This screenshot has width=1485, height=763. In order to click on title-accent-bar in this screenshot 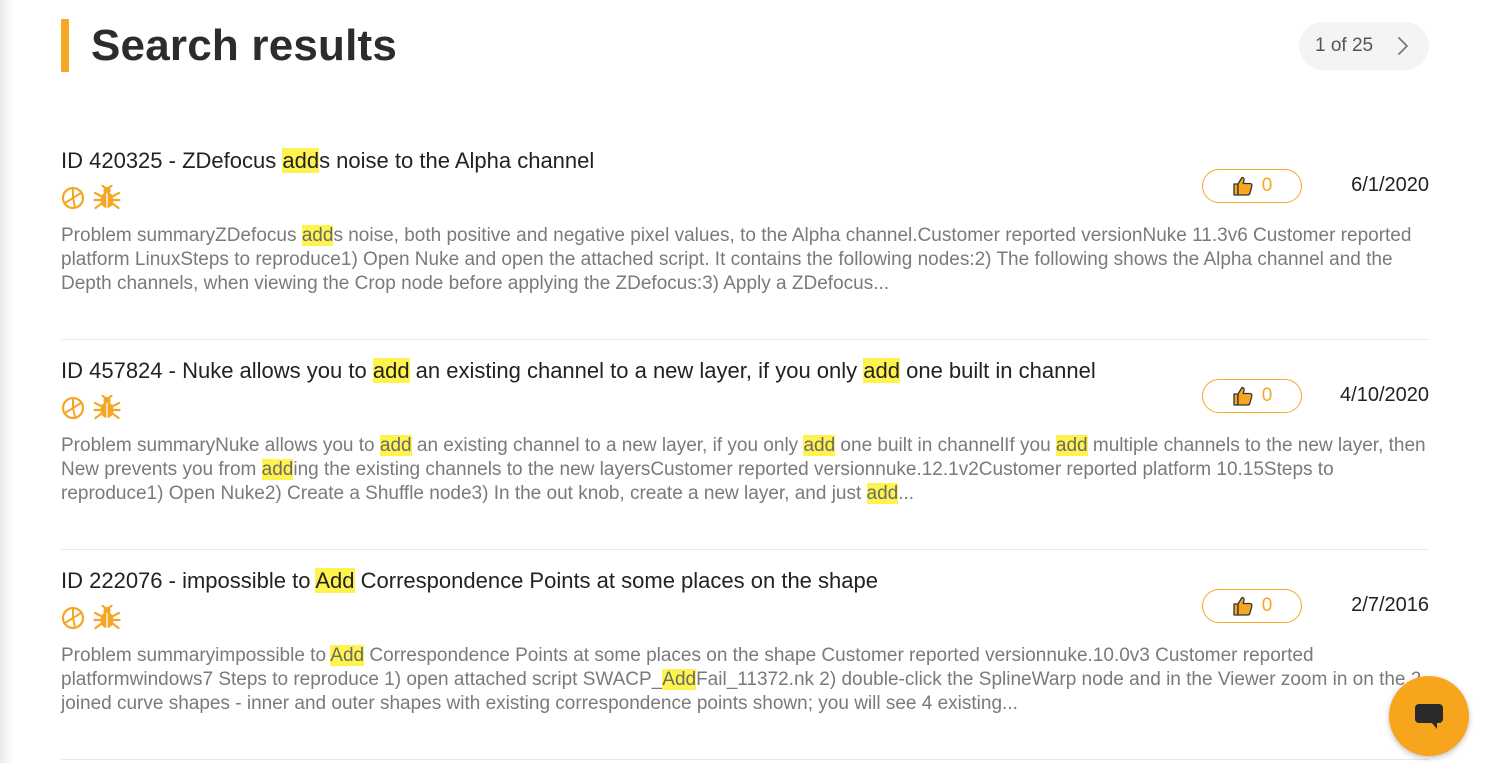, I will do `click(65, 45)`.